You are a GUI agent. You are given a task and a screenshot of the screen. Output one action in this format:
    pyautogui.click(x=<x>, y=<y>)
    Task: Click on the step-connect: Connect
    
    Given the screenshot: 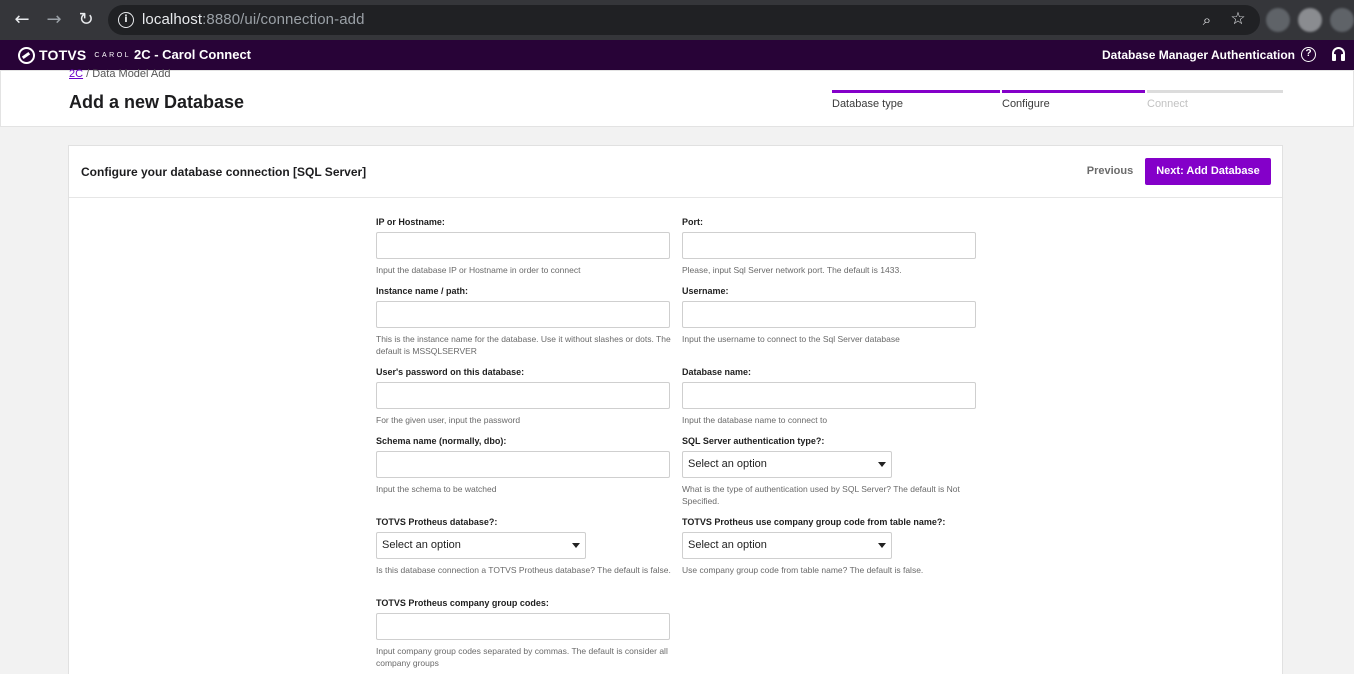 What is the action you would take?
    pyautogui.click(x=1215, y=105)
    